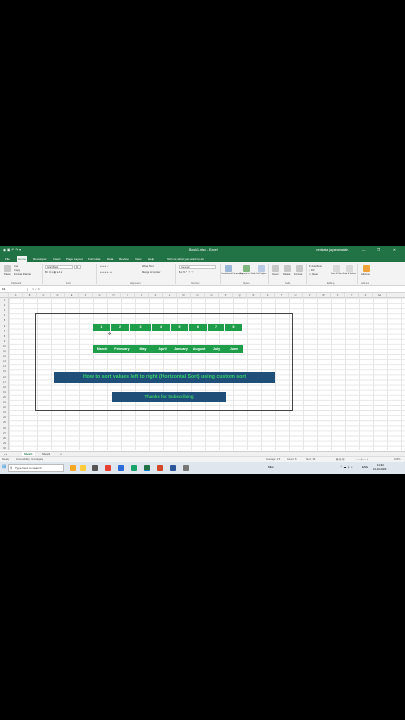 This screenshot has width=405, height=720. What do you see at coordinates (246, 268) in the screenshot?
I see `format-as-table-icon` at bounding box center [246, 268].